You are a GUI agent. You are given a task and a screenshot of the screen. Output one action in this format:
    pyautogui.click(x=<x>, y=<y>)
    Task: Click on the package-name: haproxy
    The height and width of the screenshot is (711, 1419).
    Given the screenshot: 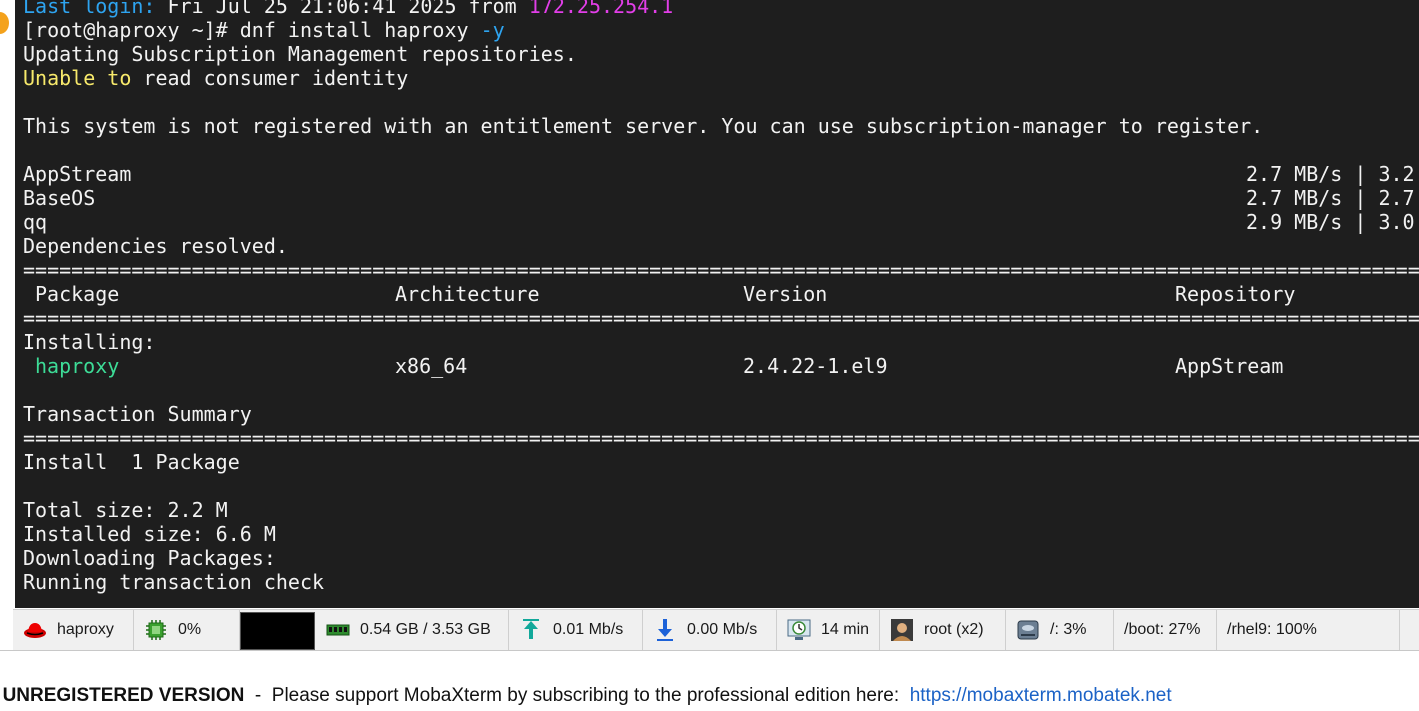 What is the action you would take?
    pyautogui.click(x=77, y=366)
    